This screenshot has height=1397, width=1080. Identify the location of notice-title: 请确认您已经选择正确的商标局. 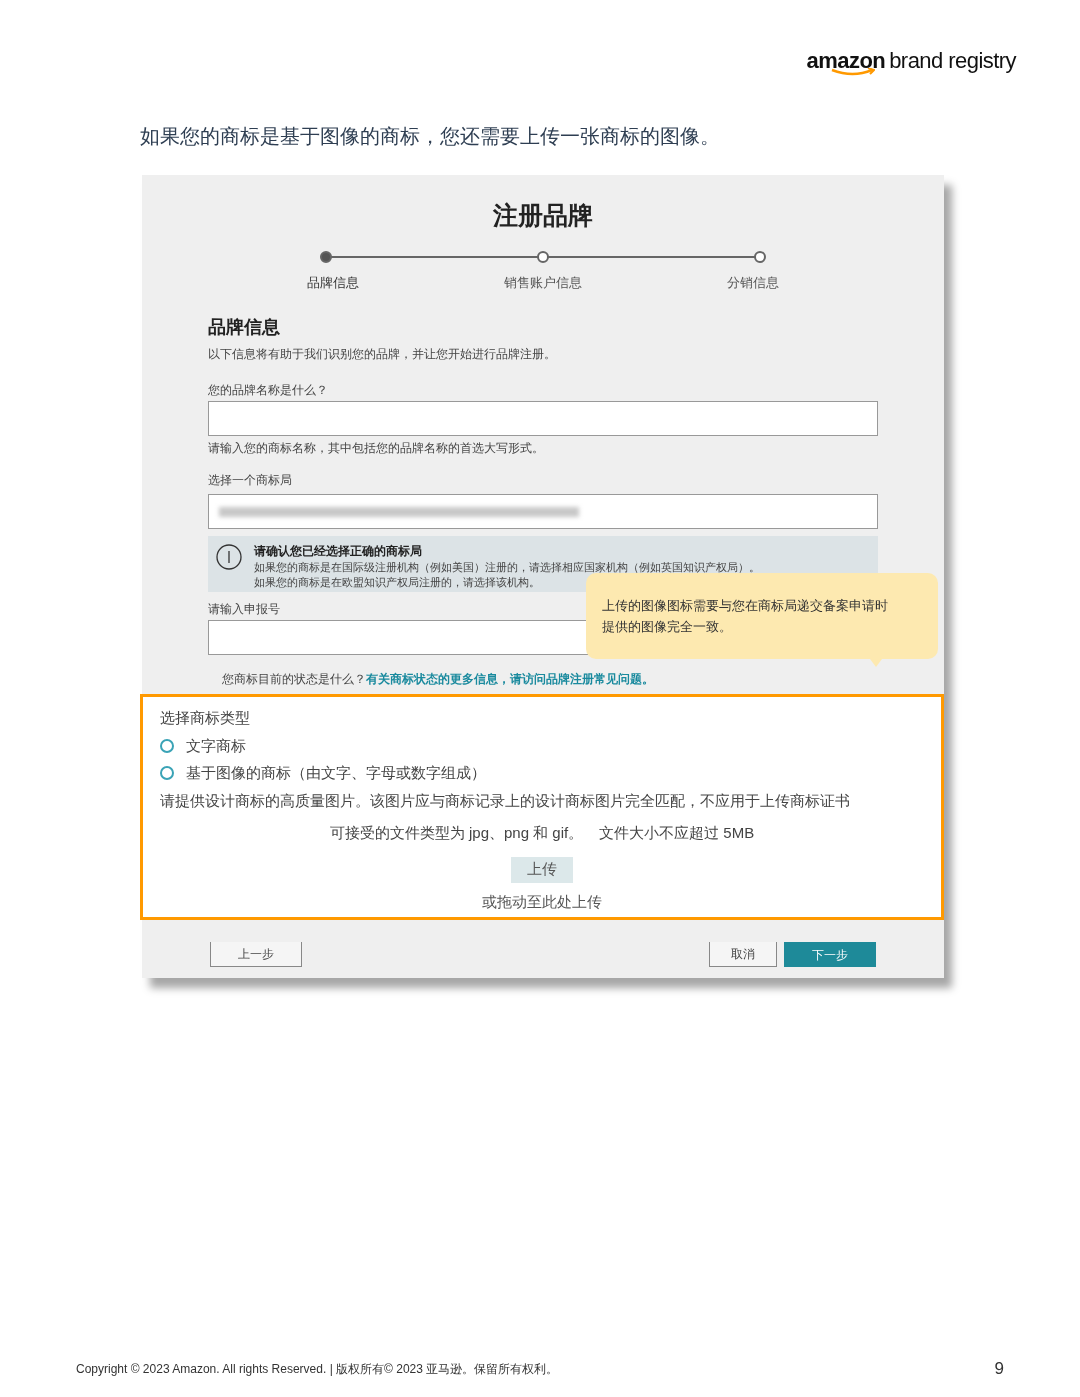
(338, 551).